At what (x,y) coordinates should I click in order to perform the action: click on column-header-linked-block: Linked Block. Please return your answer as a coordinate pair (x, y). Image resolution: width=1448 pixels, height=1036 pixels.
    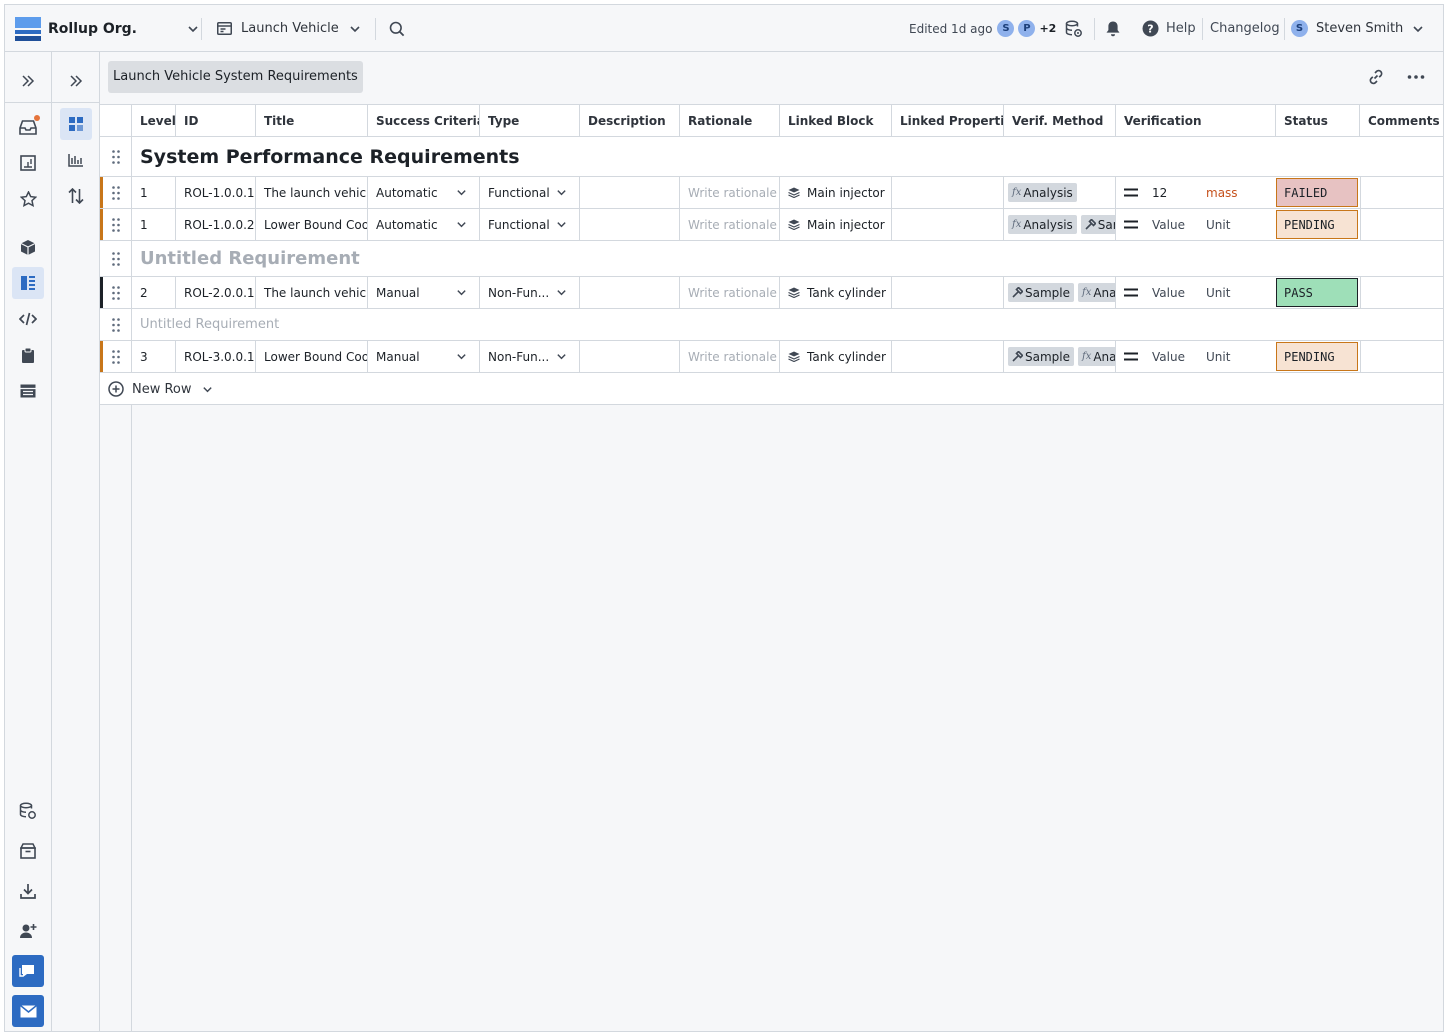
    Looking at the image, I should click on (836, 121).